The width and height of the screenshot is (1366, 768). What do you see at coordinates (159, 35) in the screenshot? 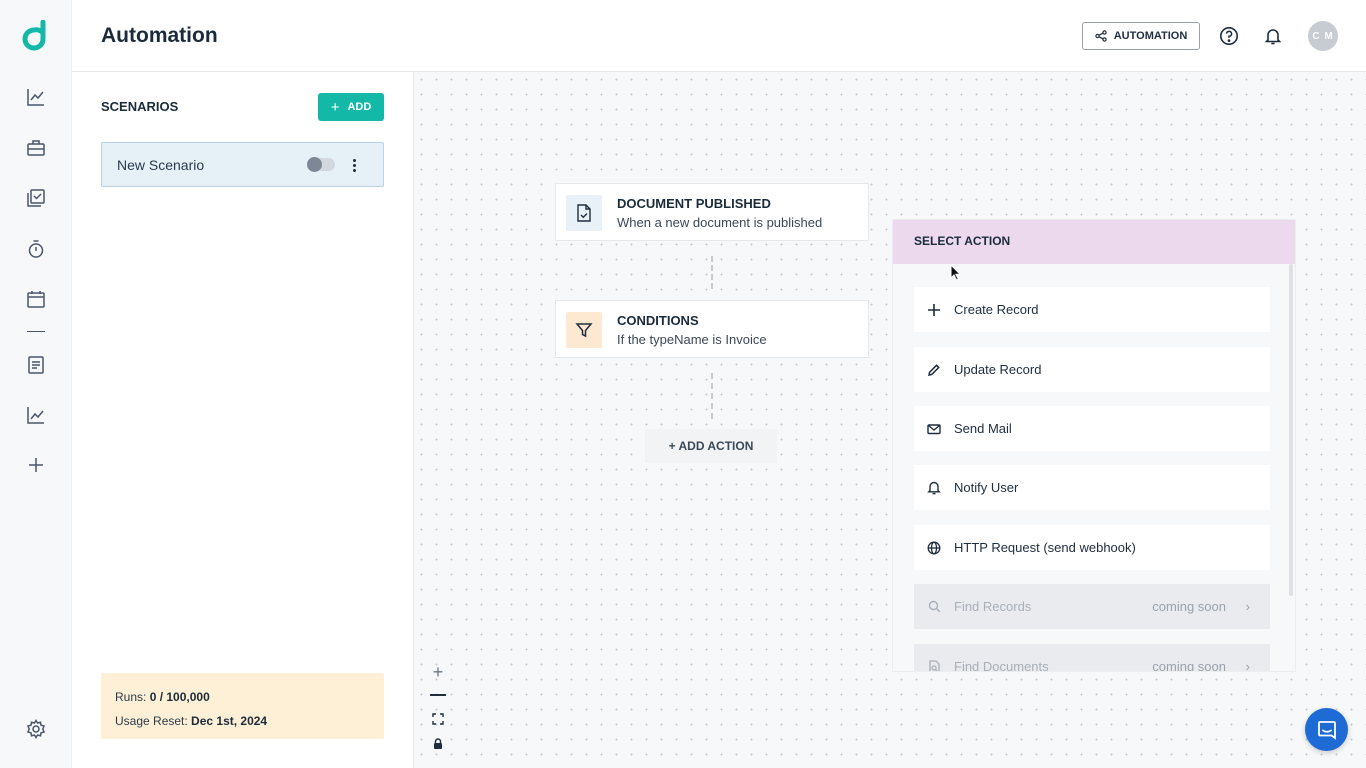
I see `page-title: Automation` at bounding box center [159, 35].